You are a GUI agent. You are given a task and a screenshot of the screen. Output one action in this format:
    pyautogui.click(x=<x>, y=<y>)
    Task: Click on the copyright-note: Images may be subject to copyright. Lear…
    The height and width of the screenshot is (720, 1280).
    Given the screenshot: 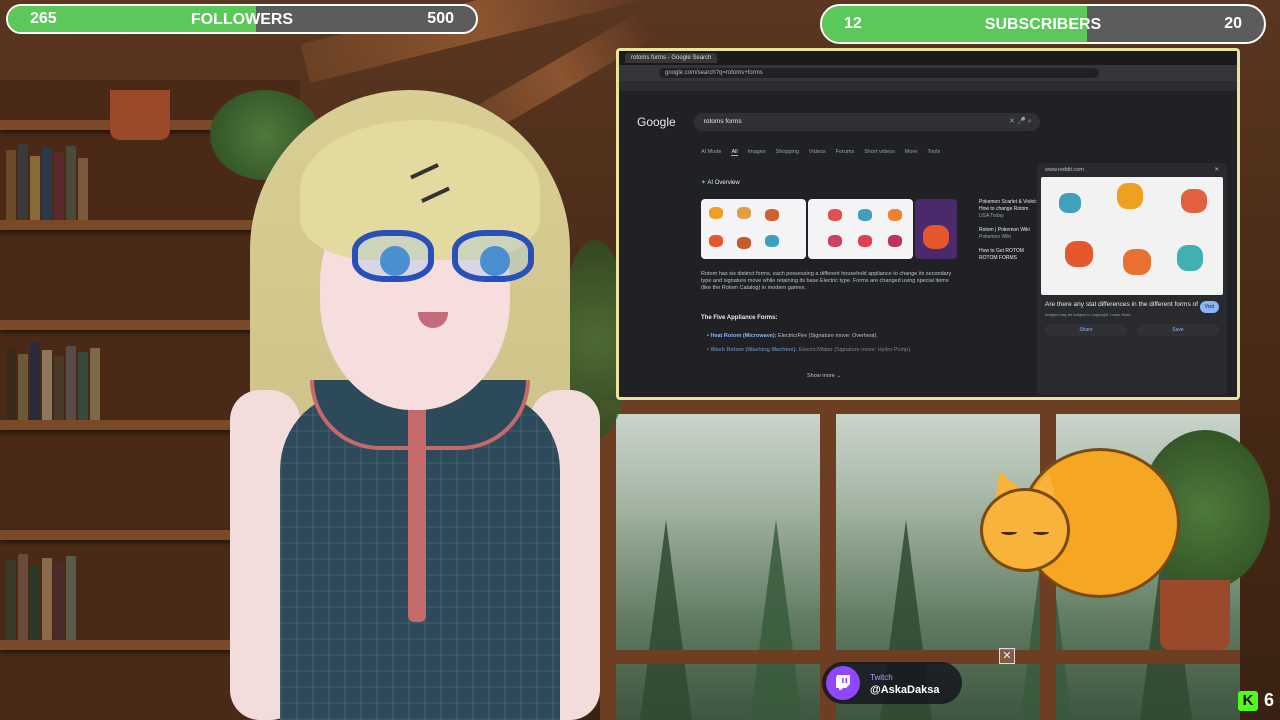 What is the action you would take?
    pyautogui.click(x=1088, y=314)
    